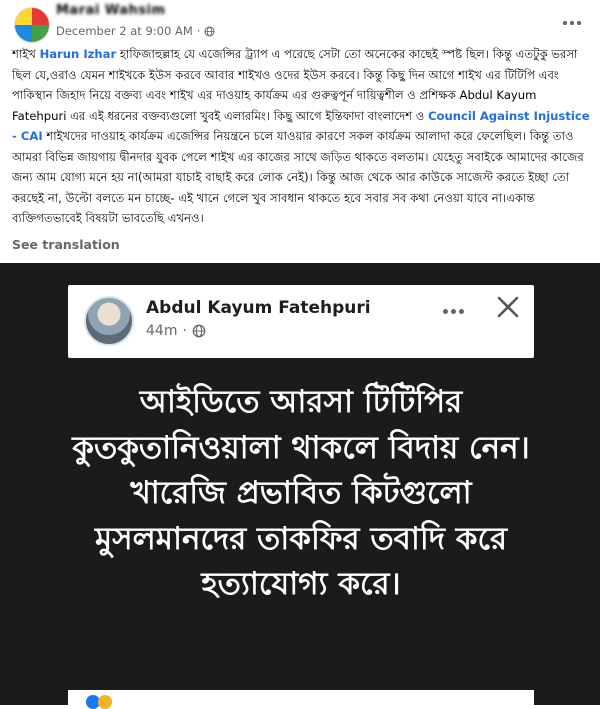  I want to click on embedded-meta: 44m ·, so click(176, 331).